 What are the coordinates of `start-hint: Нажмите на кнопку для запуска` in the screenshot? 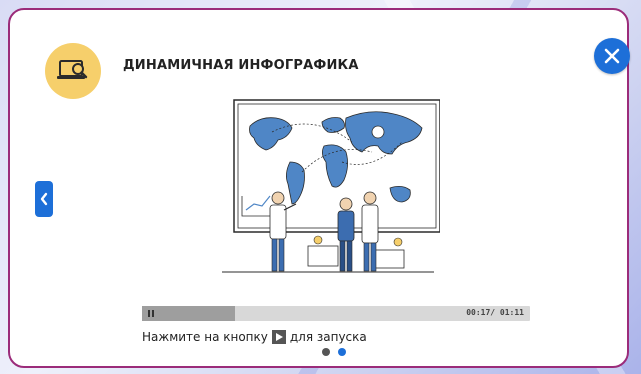 It's located at (254, 337).